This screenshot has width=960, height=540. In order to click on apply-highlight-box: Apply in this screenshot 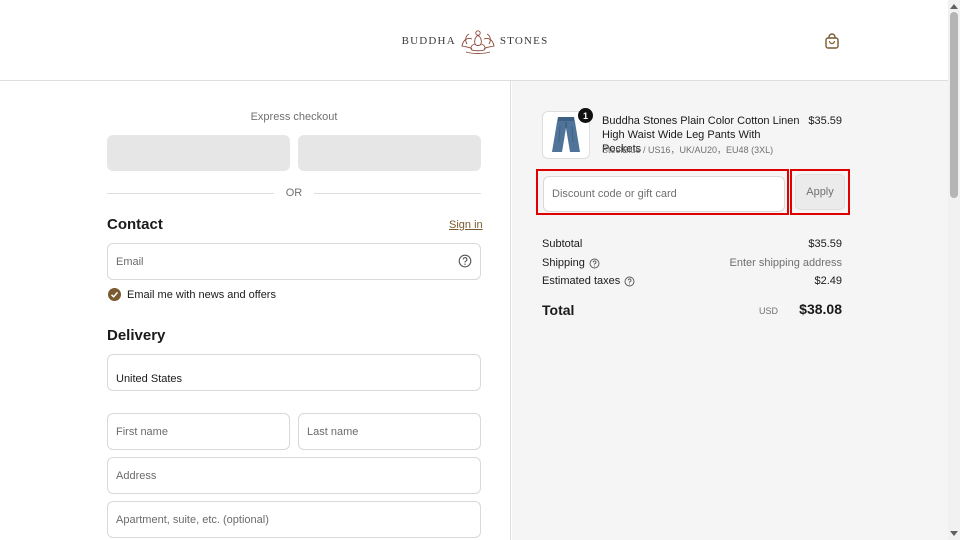, I will do `click(820, 192)`.